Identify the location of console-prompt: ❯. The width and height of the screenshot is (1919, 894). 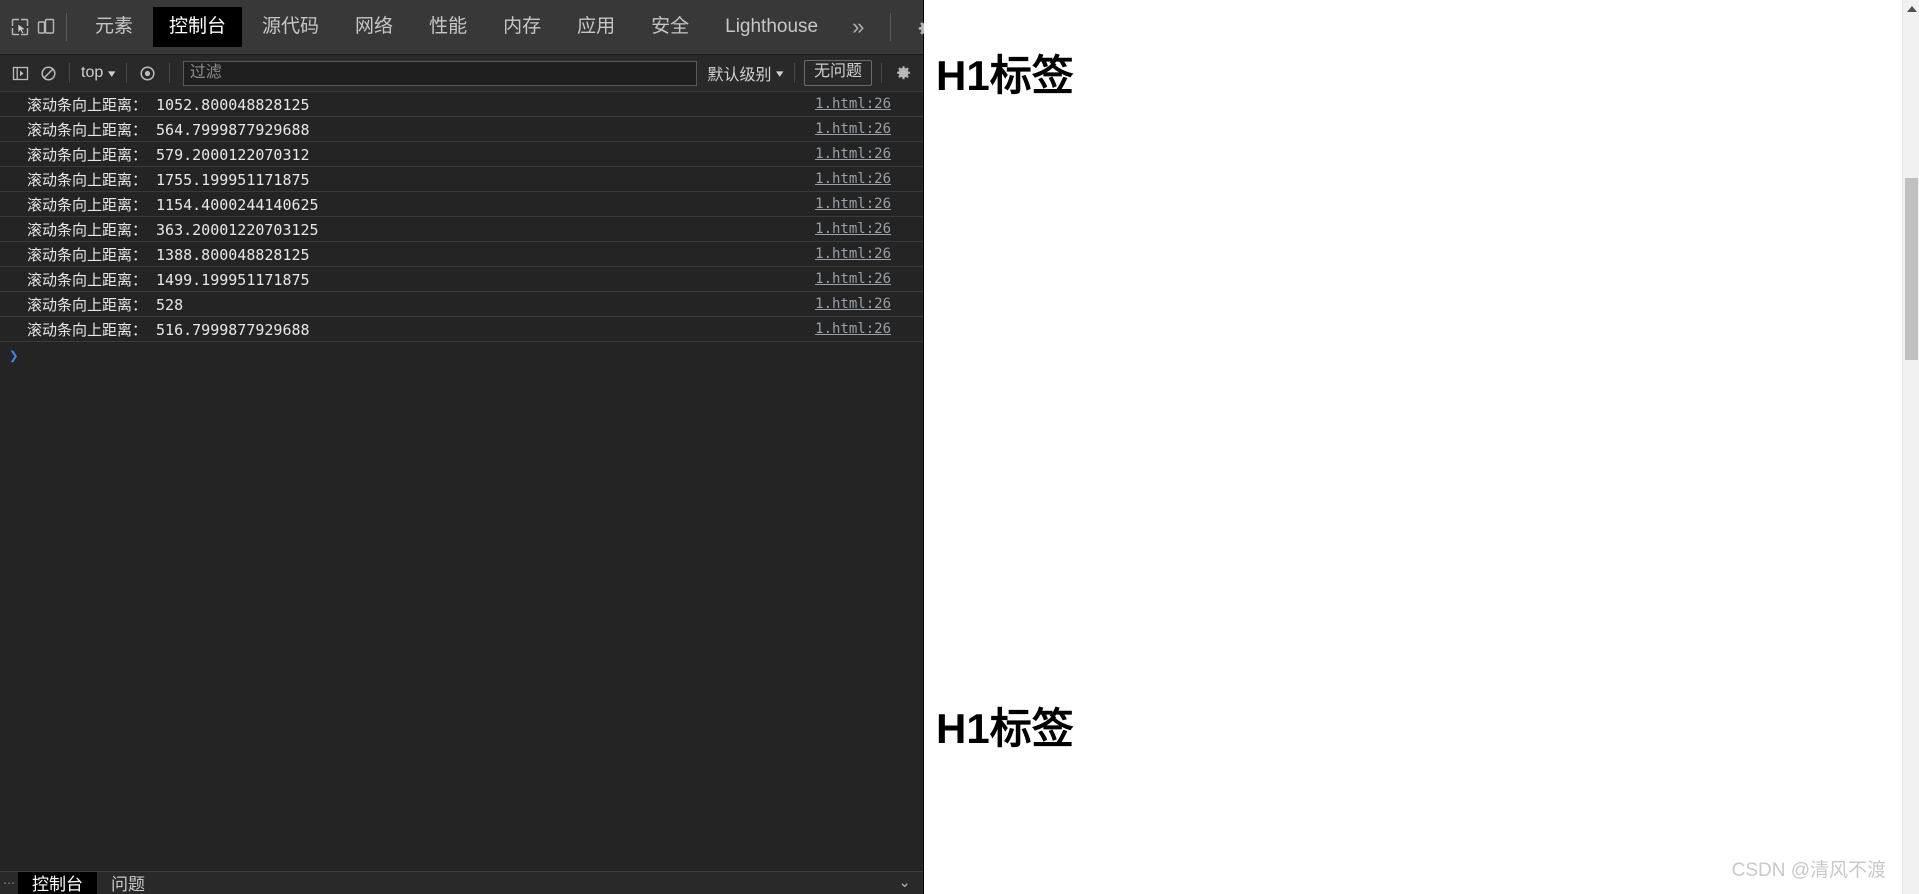
(461, 355).